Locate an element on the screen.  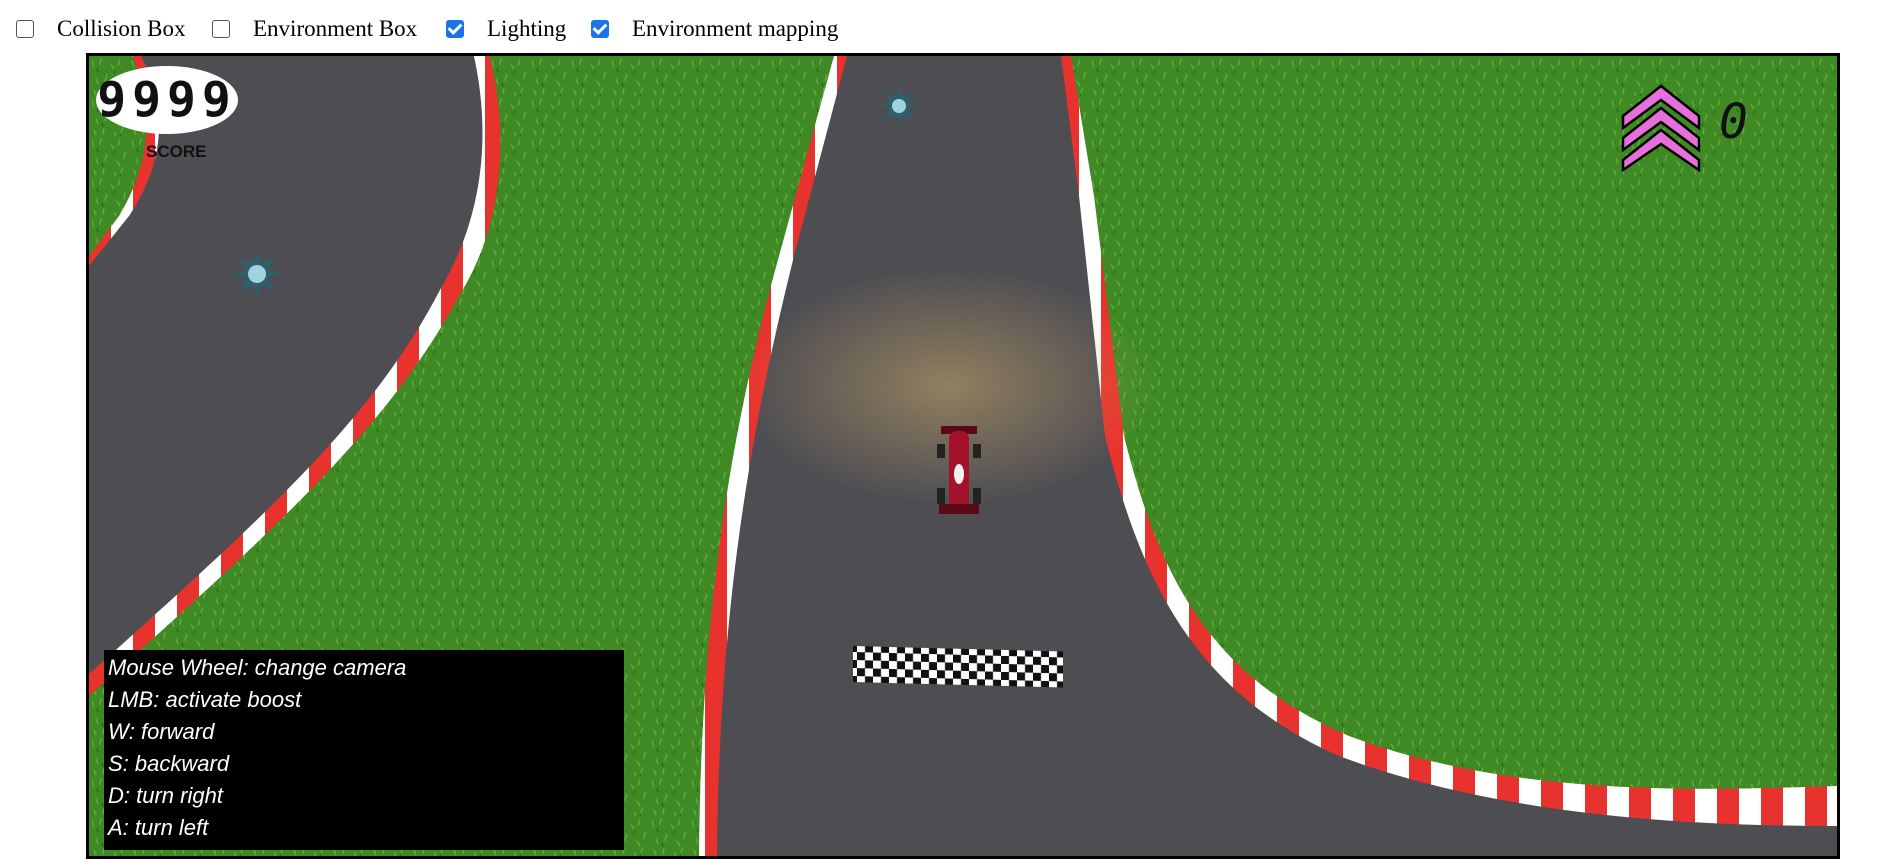
lighting-label: Lighting is located at coordinates (527, 28).